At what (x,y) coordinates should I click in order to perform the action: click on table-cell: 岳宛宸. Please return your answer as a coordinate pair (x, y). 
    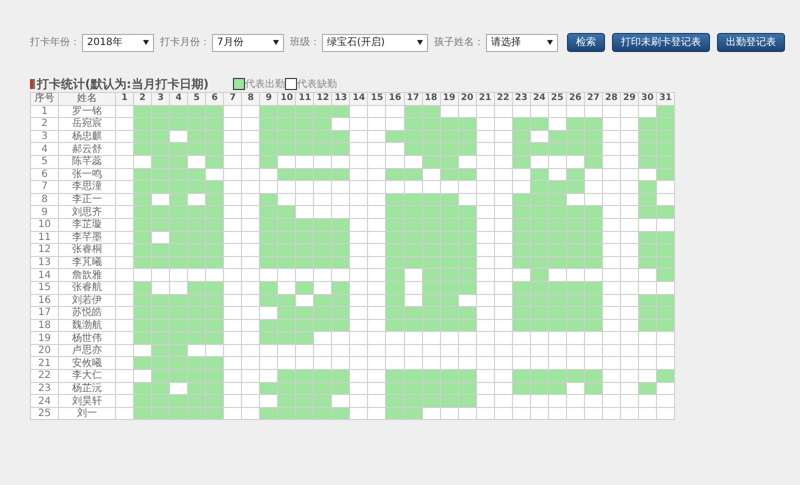
    Looking at the image, I should click on (87, 124).